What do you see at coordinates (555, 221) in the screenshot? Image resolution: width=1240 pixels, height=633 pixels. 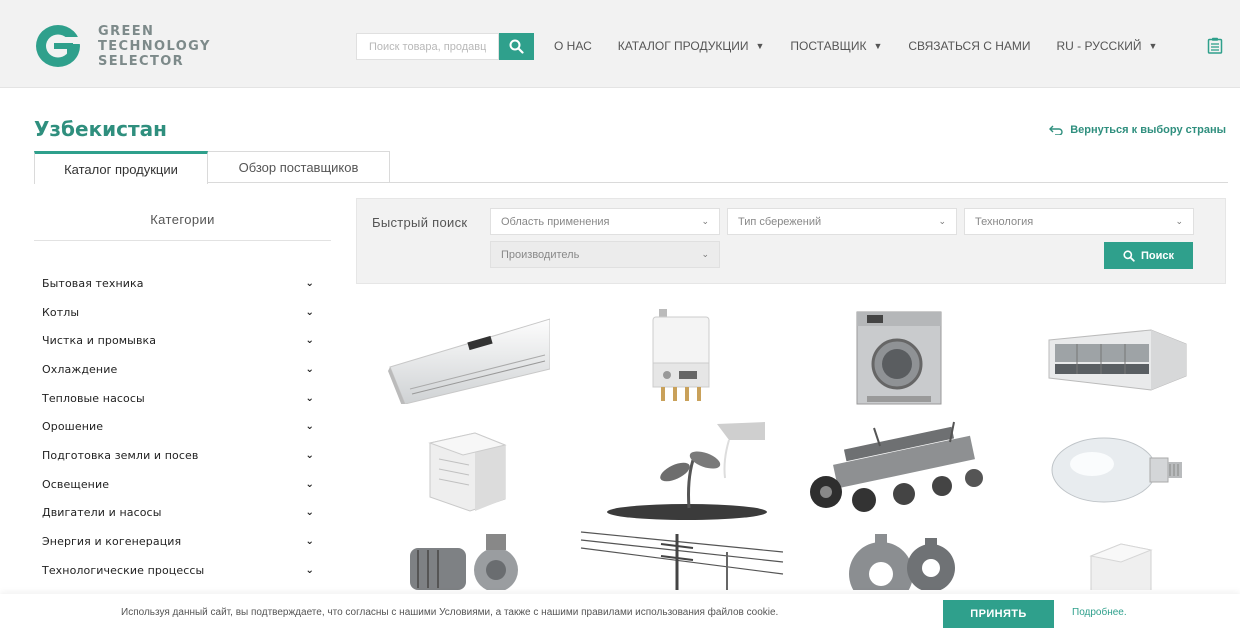 I see `filter-placeholder: Область применения` at bounding box center [555, 221].